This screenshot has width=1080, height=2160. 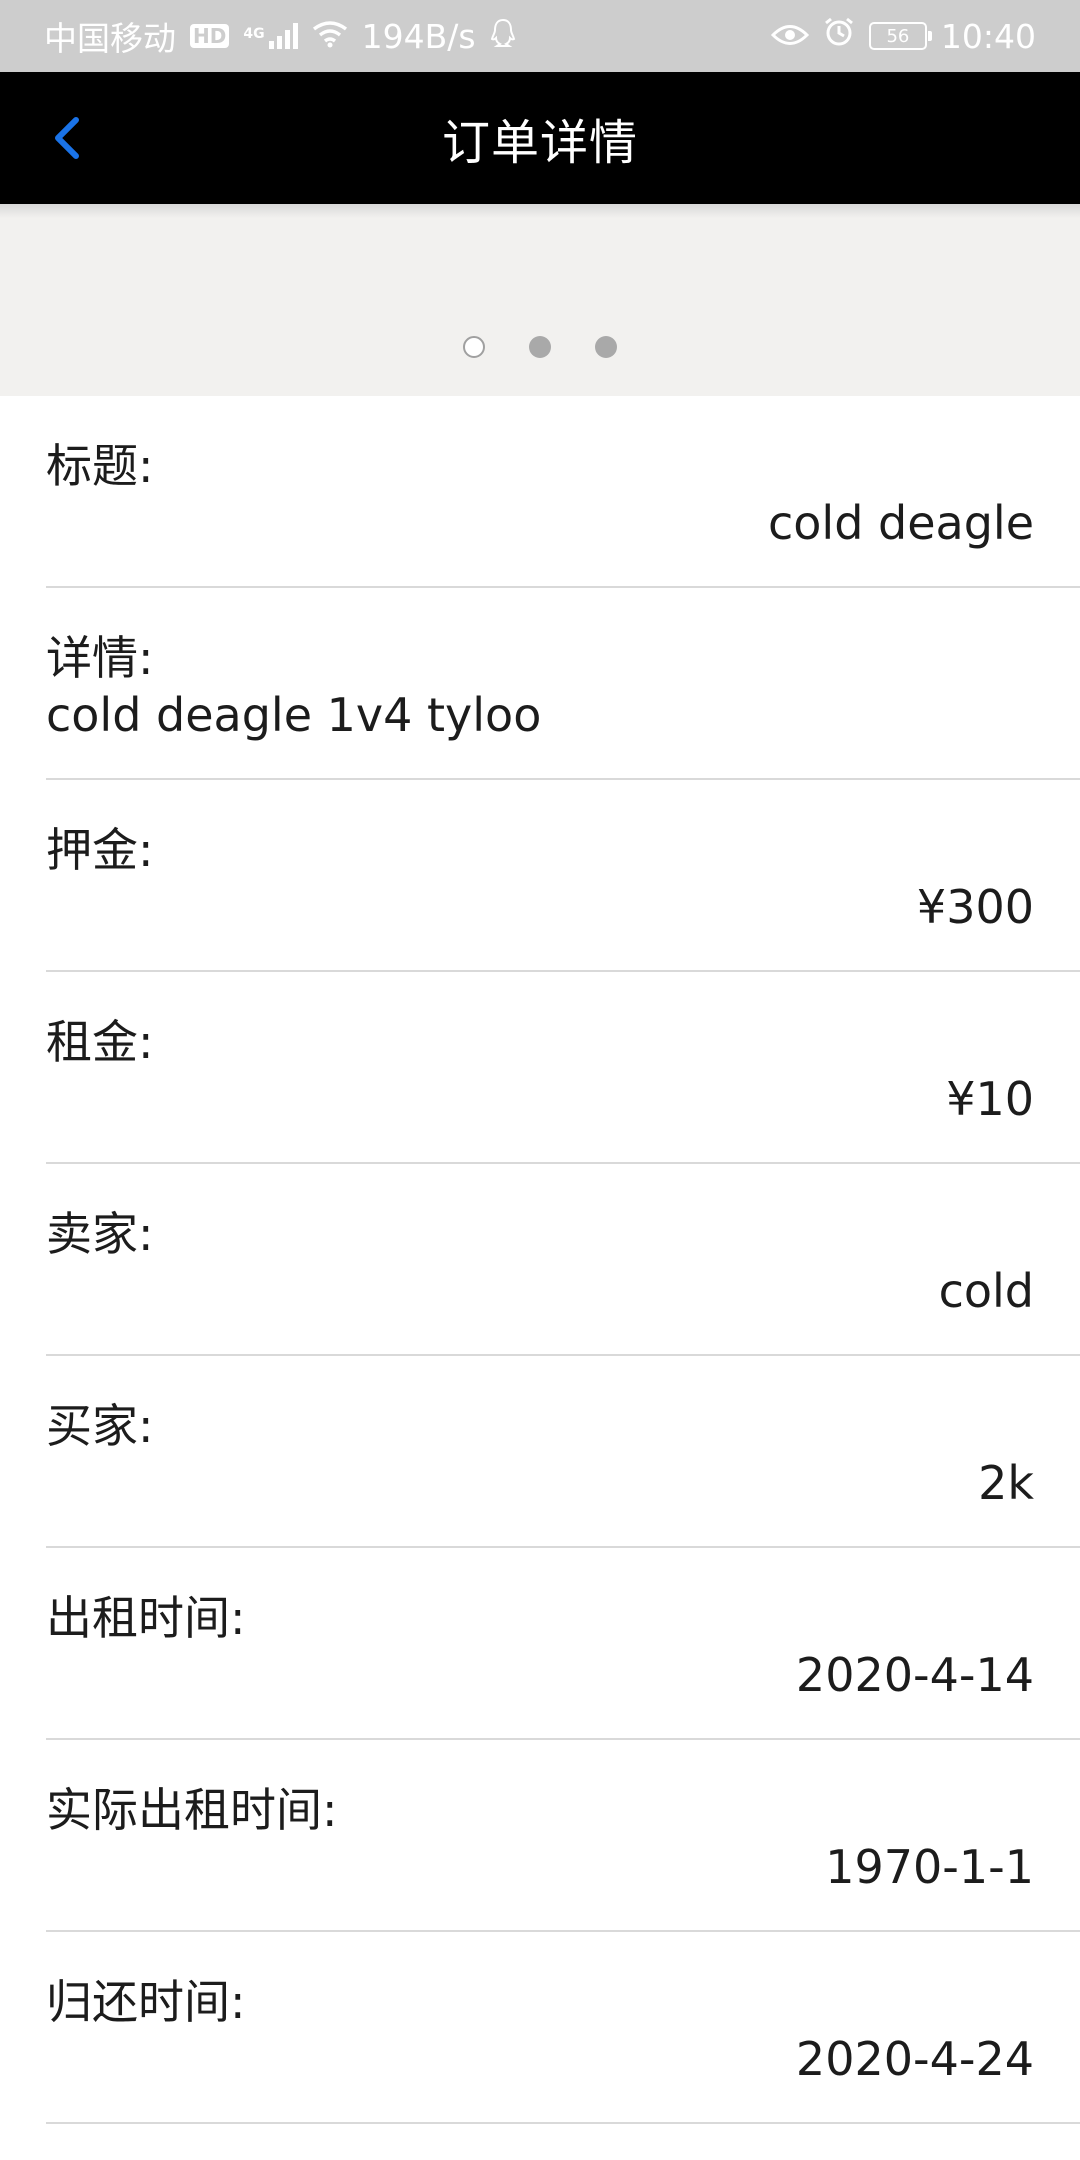 I want to click on detail-row-buyer: 买家: 2k, so click(x=563, y=1452).